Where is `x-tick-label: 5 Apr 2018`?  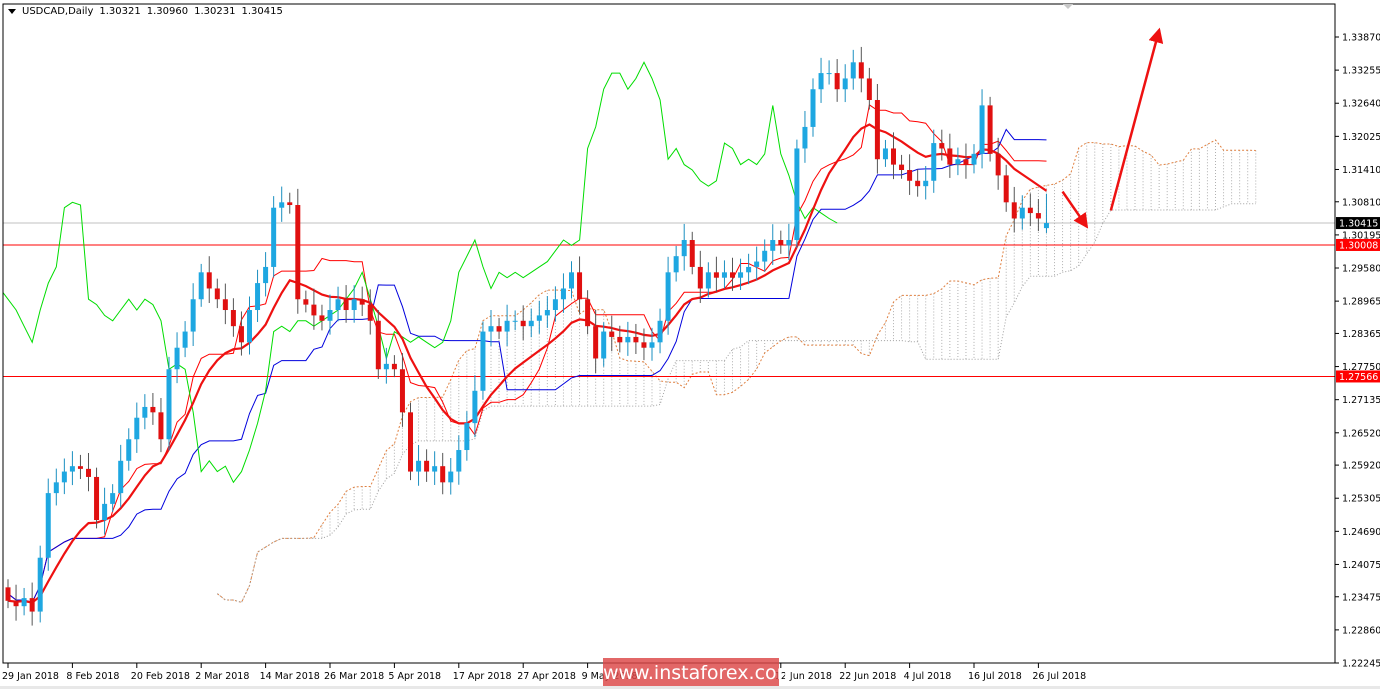 x-tick-label: 5 Apr 2018 is located at coordinates (414, 676).